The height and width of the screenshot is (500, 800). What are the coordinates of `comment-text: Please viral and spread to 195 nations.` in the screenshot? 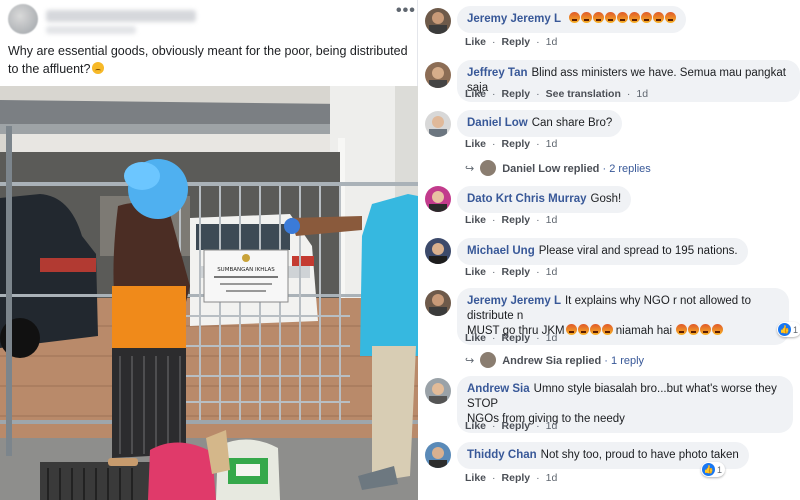 It's located at (638, 251).